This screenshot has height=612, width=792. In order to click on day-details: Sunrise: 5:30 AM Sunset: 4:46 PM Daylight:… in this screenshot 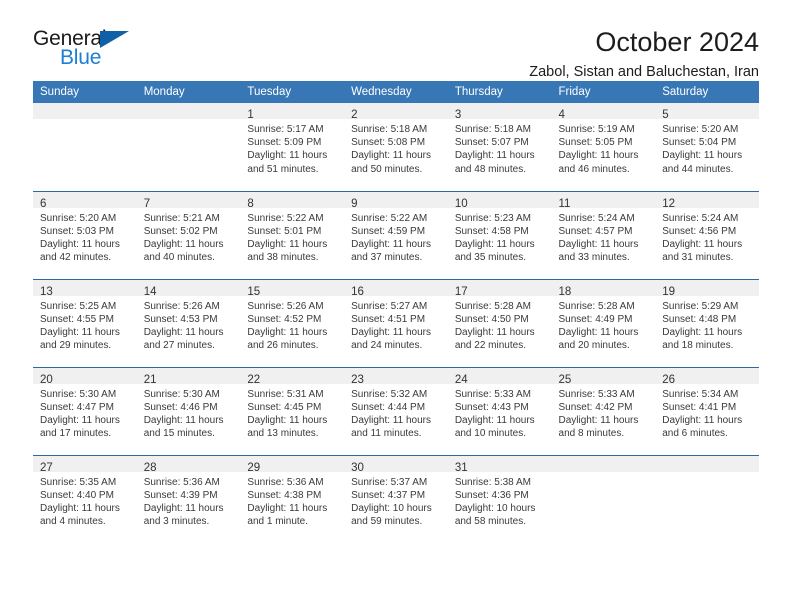, I will do `click(189, 412)`.